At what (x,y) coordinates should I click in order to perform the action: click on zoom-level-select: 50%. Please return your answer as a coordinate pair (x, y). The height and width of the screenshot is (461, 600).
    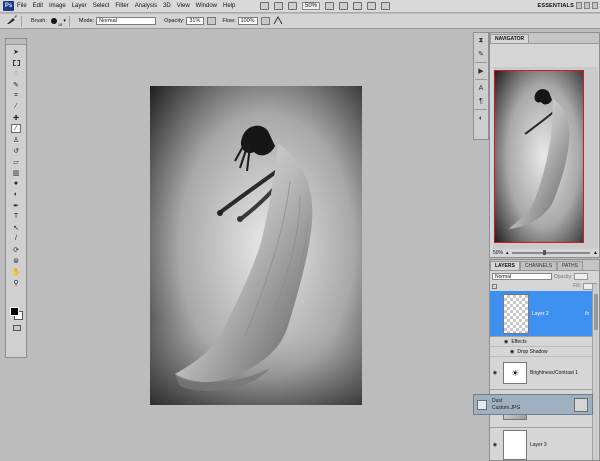
    Looking at the image, I should click on (311, 6).